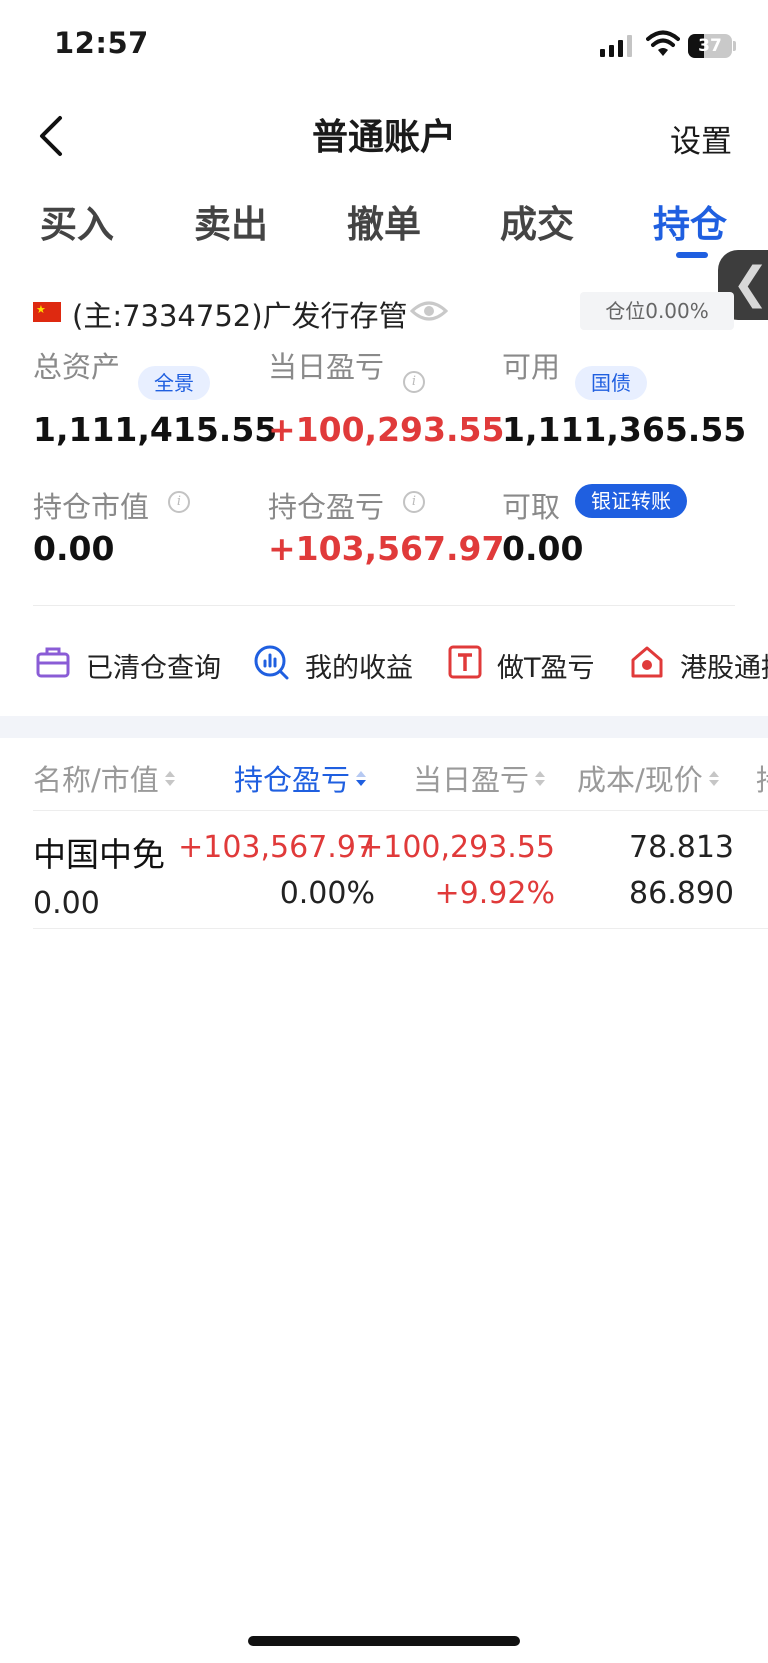 This screenshot has height=1663, width=768. I want to click on battery-level: 37, so click(710, 46).